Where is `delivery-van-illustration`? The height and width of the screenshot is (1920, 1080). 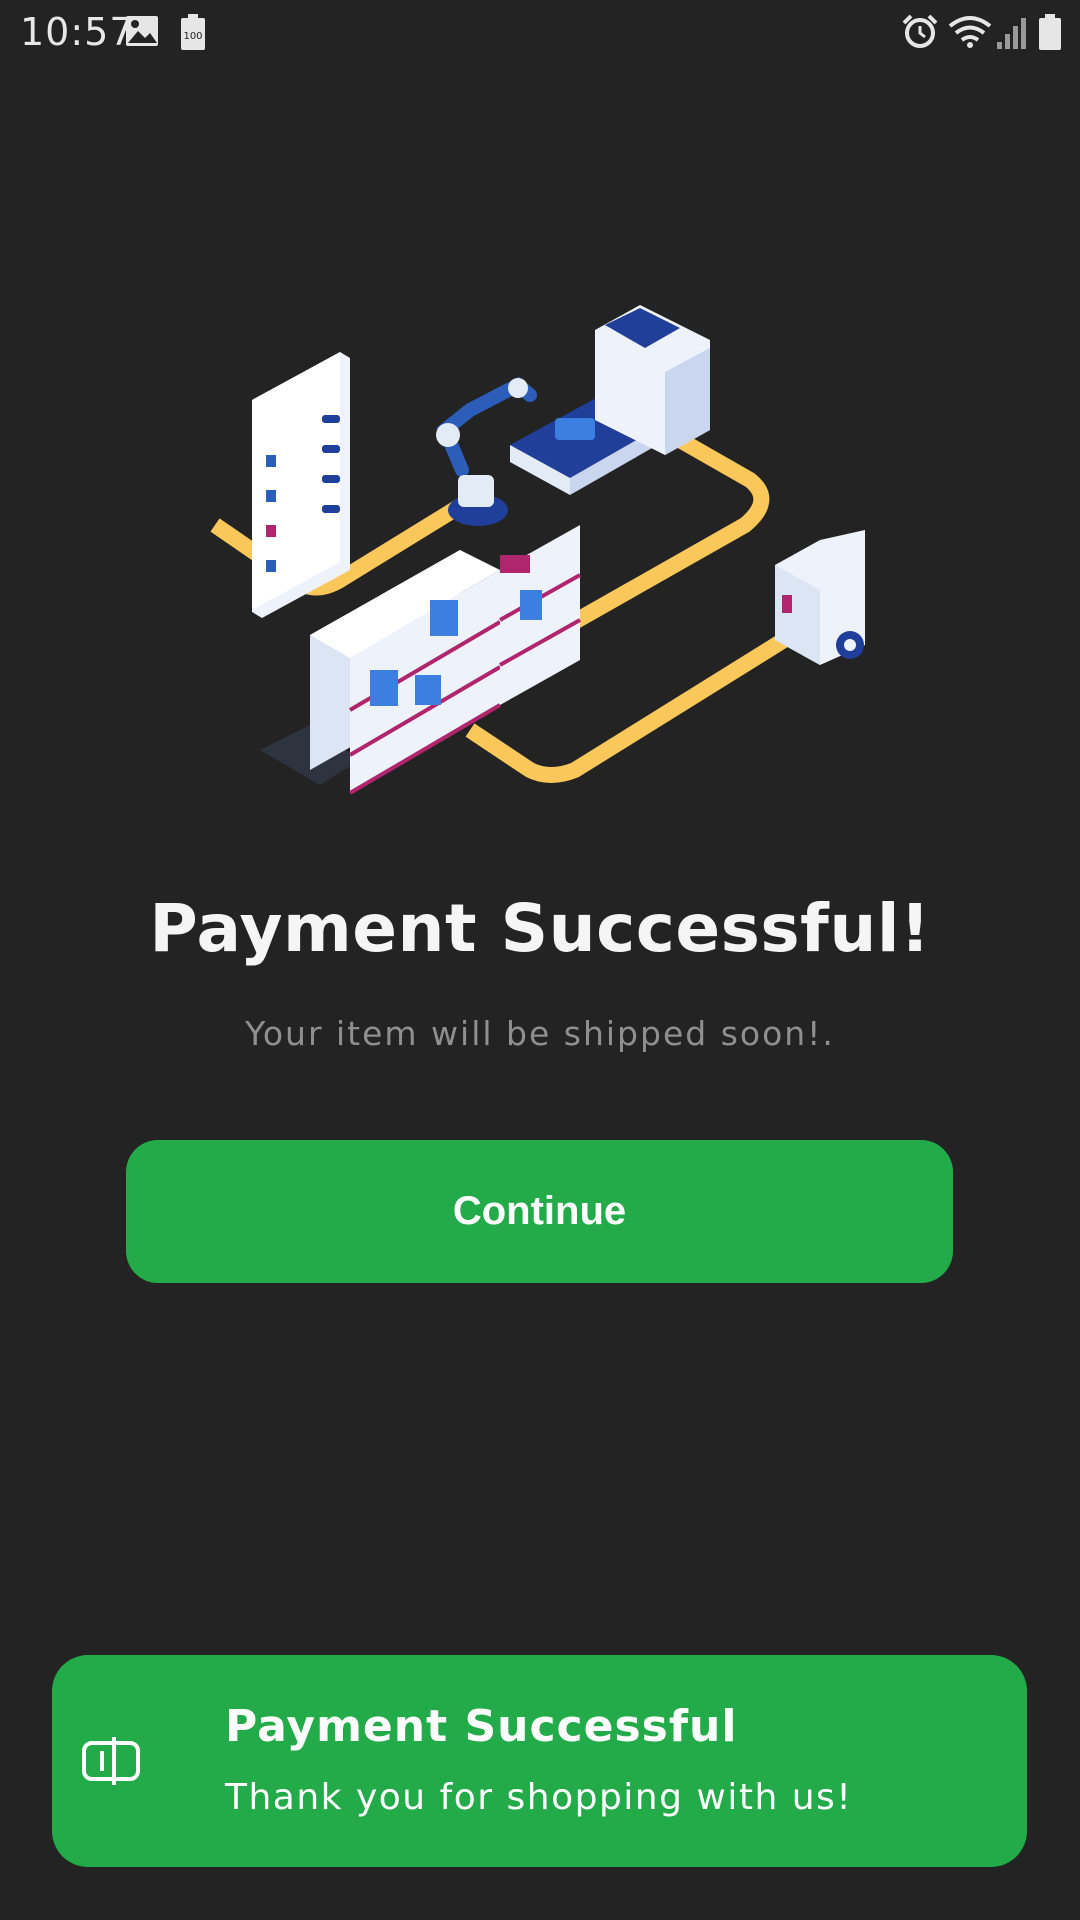 delivery-van-illustration is located at coordinates (820, 597).